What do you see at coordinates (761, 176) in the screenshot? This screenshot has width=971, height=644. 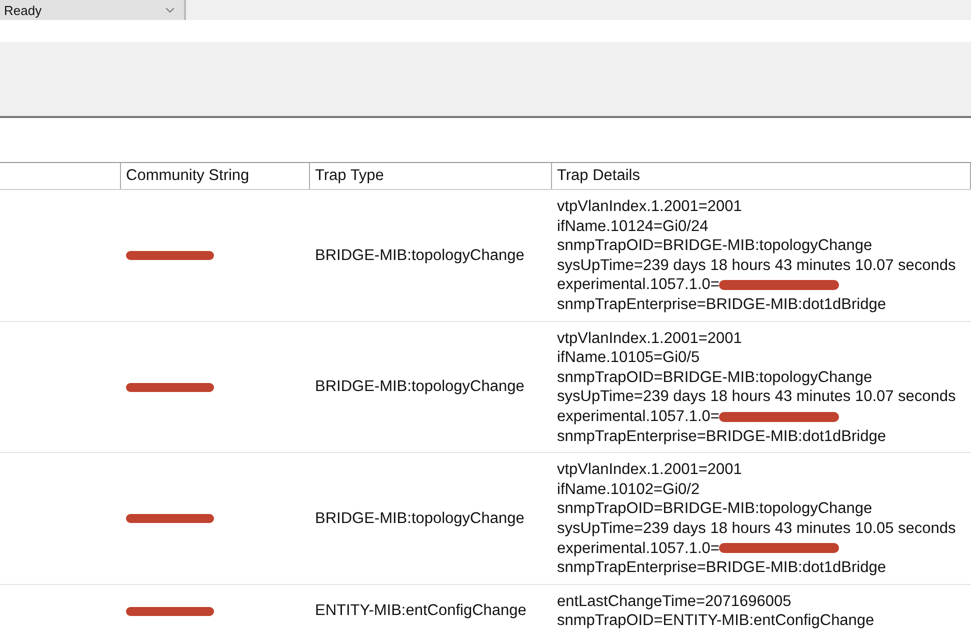 I see `column-header: Trap Details` at bounding box center [761, 176].